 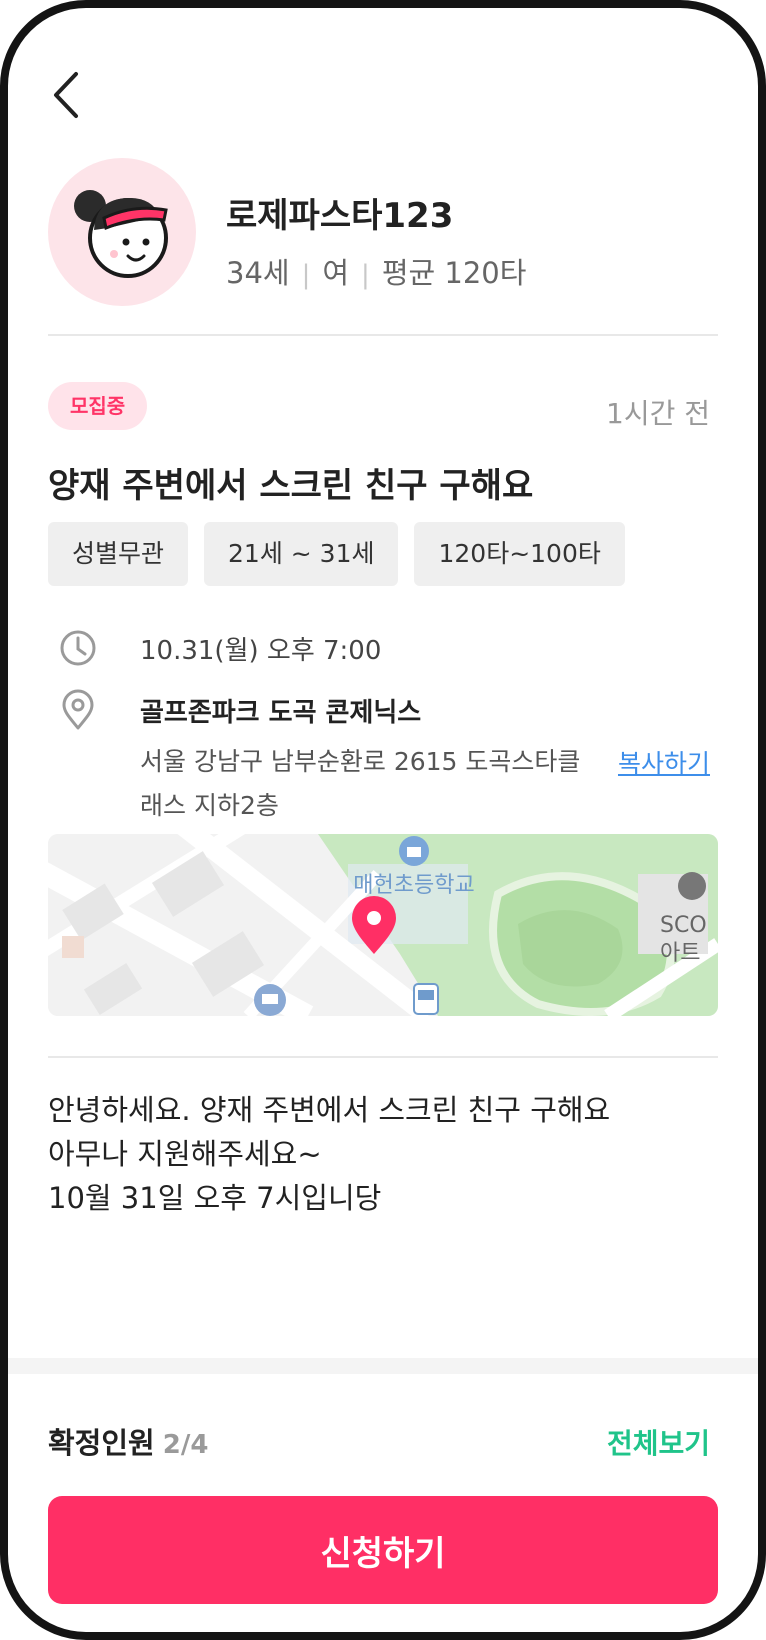 I want to click on map-label-poi-1: SCO, so click(x=683, y=925).